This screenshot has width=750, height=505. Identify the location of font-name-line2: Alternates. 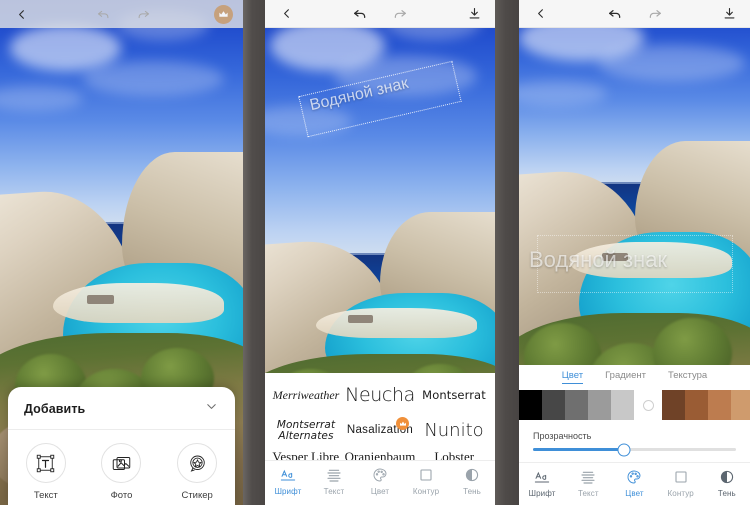
(306, 436).